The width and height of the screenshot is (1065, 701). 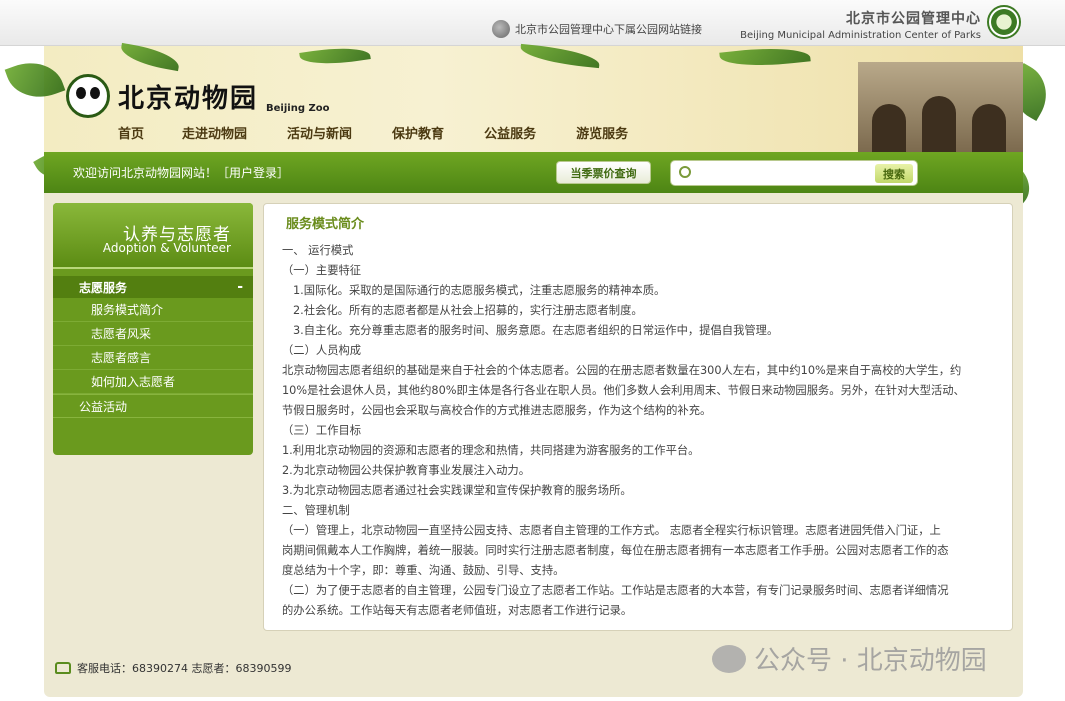 I want to click on nav-about-zoo: 走进动物园, so click(x=214, y=132).